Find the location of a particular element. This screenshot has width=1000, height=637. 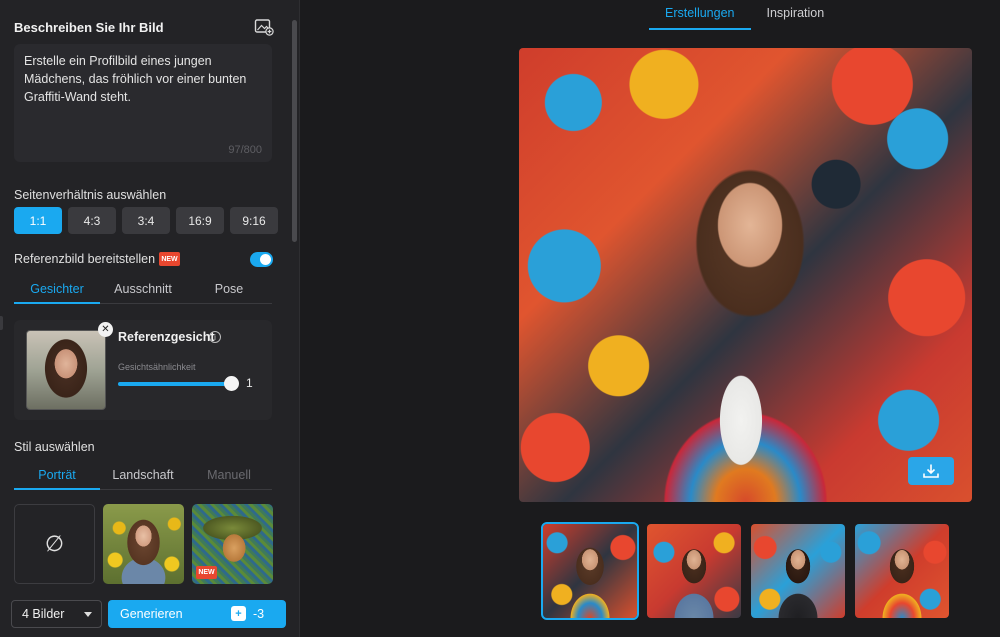

reference-tabs: Gesichter Ausschnitt Pose is located at coordinates (143, 291).